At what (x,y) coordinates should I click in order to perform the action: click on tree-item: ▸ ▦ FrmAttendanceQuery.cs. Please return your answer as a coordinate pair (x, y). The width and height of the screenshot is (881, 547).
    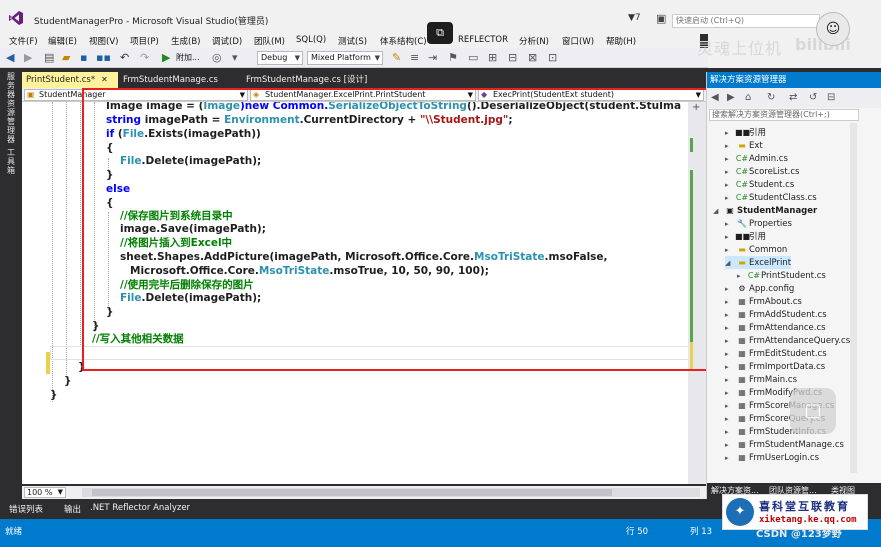
    Looking at the image, I should click on (787, 340).